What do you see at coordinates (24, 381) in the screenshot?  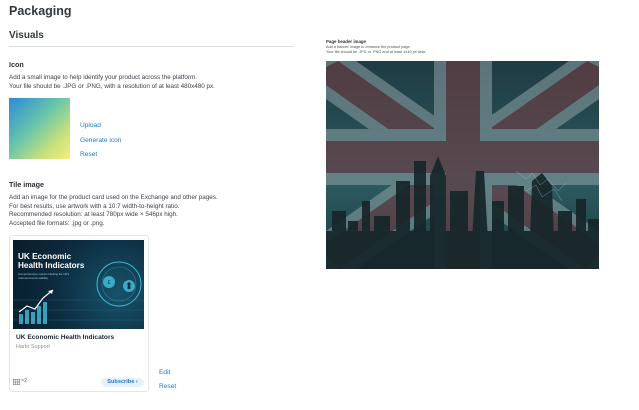 I see `card-dataset-count: ×2` at bounding box center [24, 381].